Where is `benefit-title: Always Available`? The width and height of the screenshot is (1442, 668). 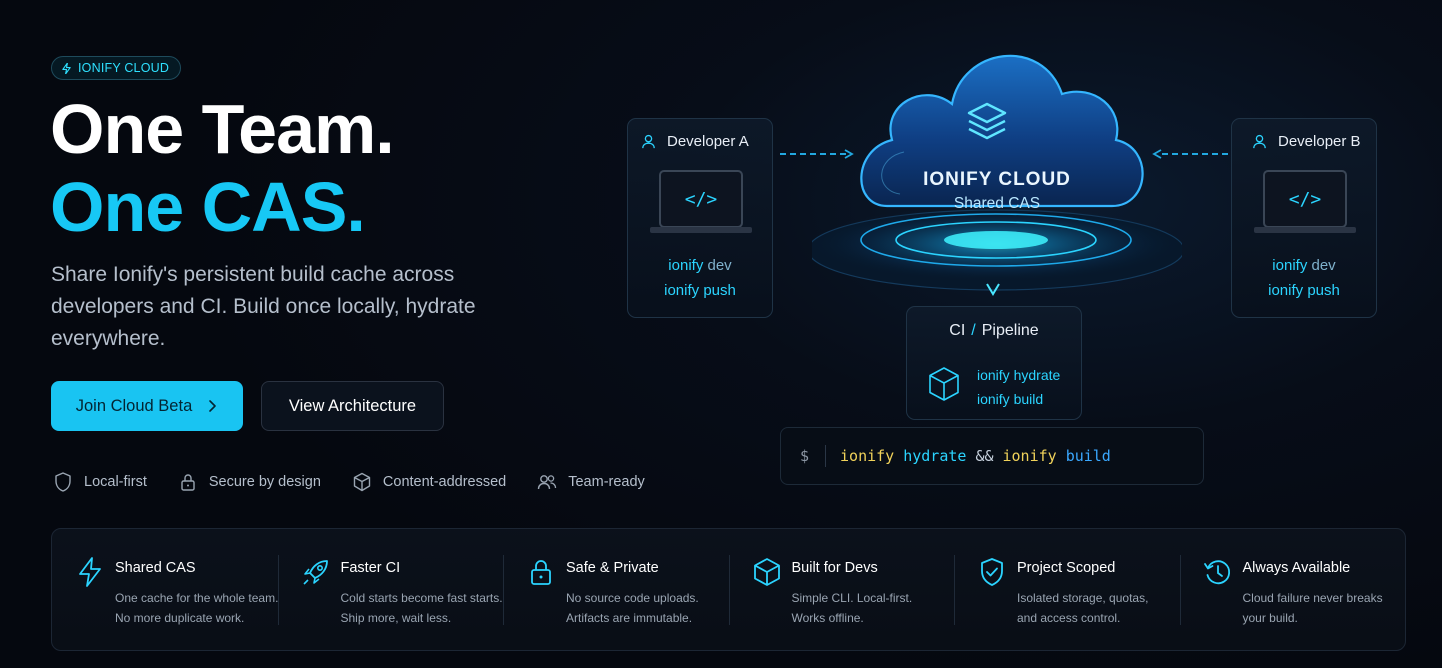
benefit-title: Always Available is located at coordinates (1296, 568).